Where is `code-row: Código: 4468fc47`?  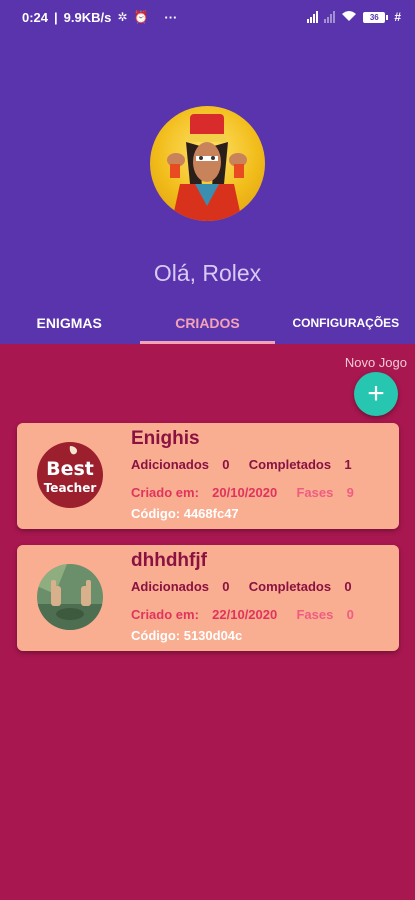
code-row: Código: 4468fc47 is located at coordinates (185, 513).